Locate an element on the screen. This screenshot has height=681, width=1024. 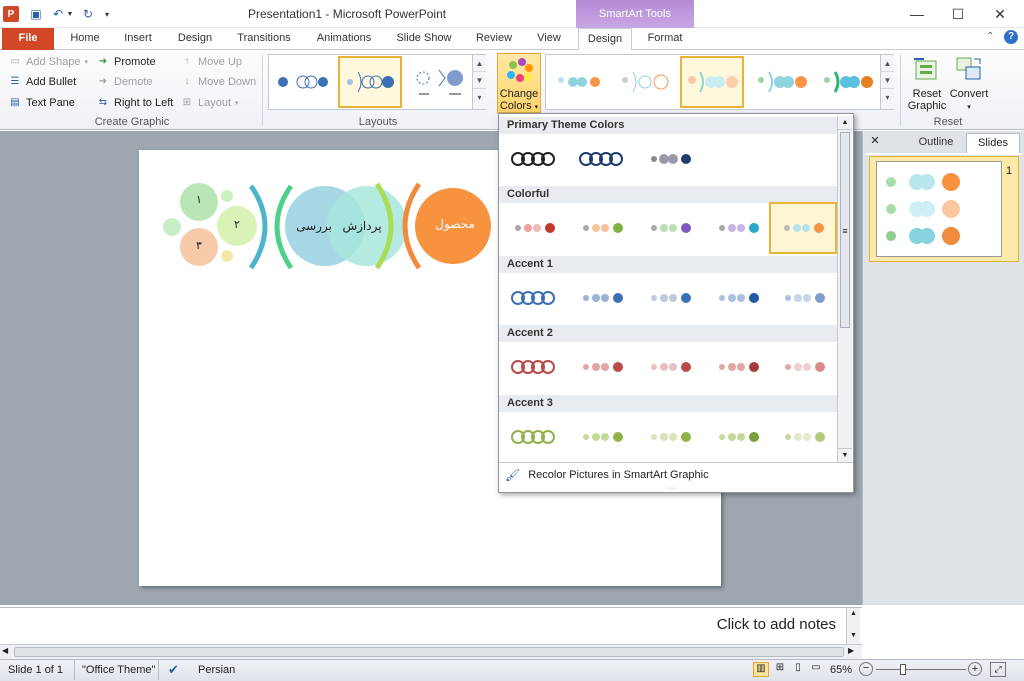
process-node-label: پردازش is located at coordinates (362, 226).